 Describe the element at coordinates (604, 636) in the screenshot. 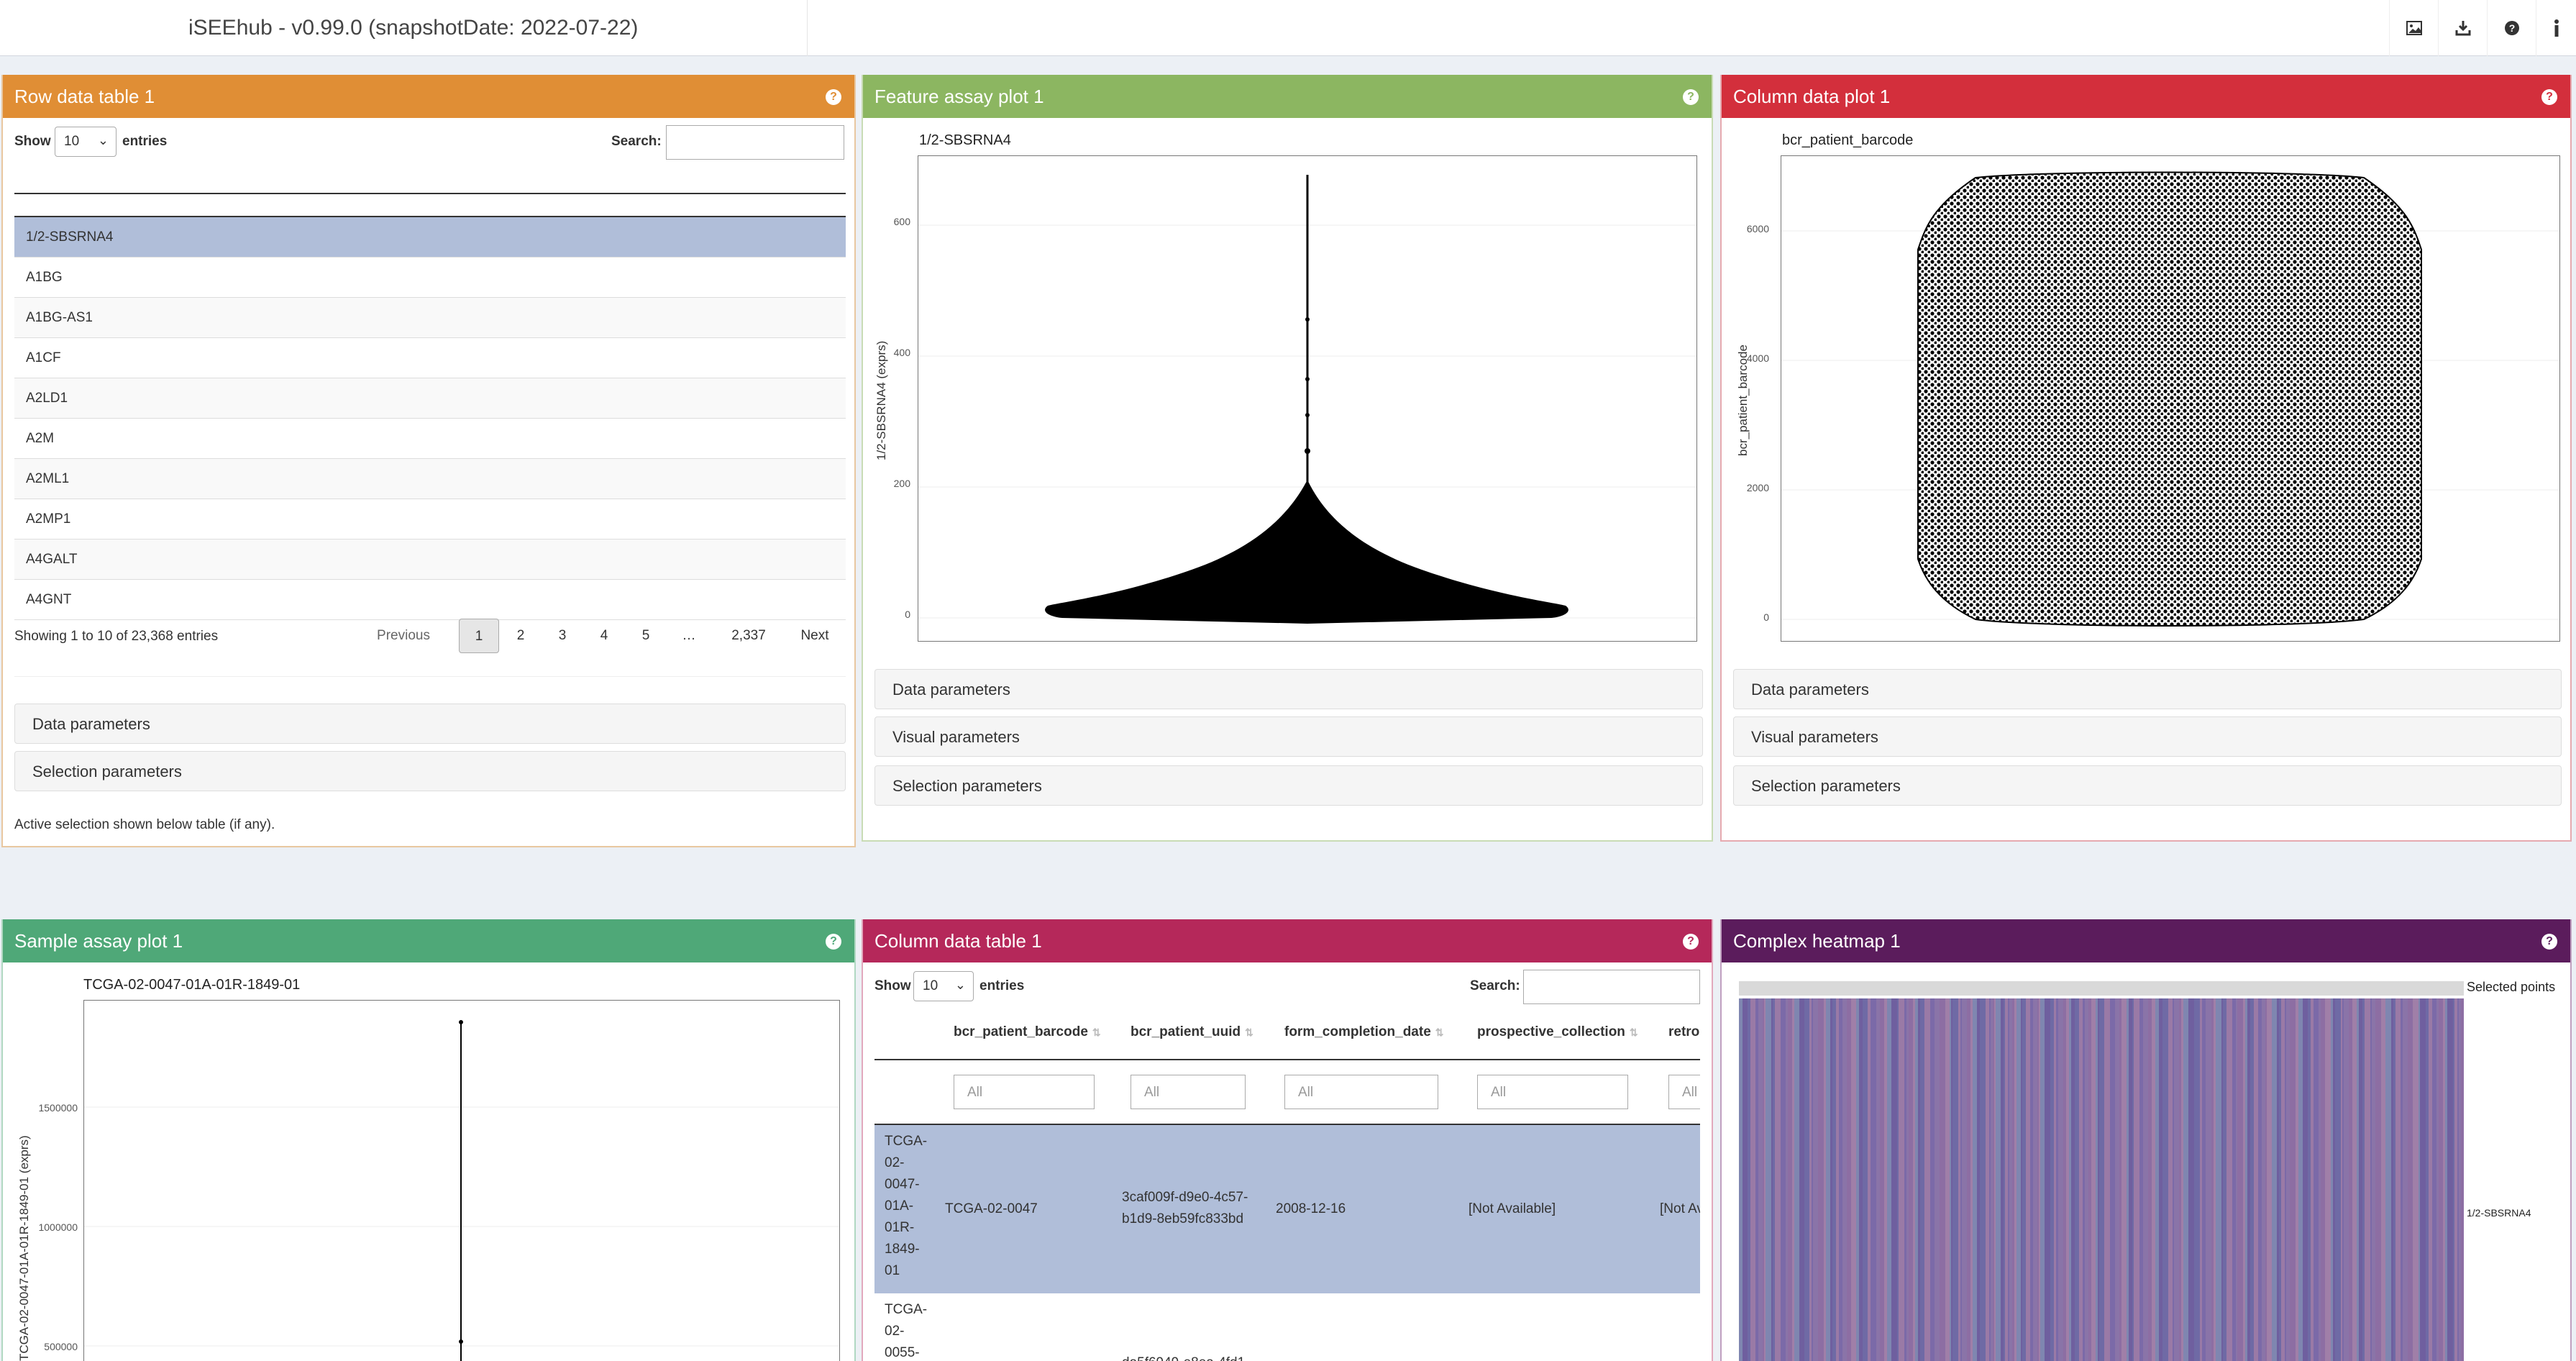

I see `page-button: 4` at that location.